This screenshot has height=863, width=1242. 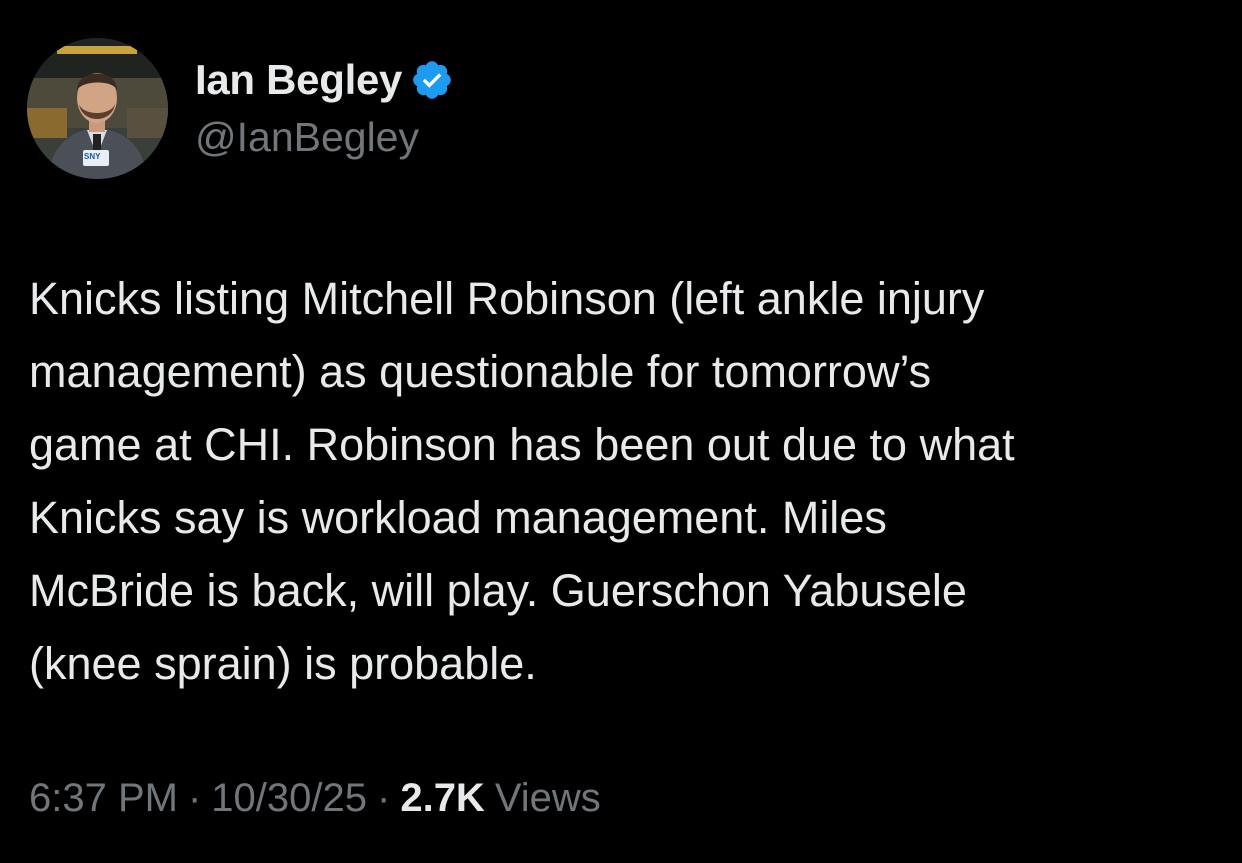 I want to click on author-name-row: Ian Begley, so click(x=324, y=80).